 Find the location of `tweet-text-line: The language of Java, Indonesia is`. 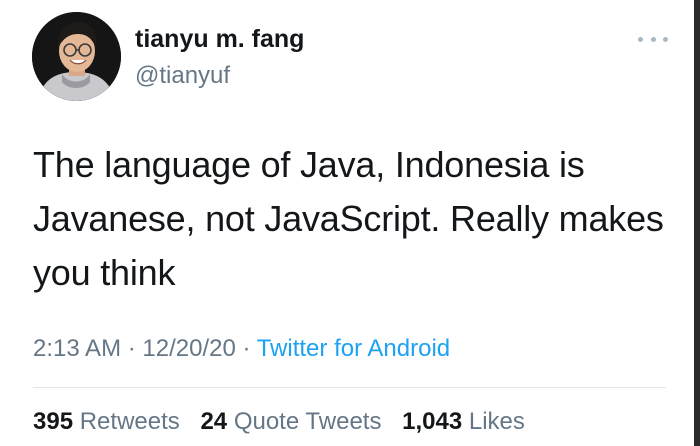

tweet-text-line: The language of Java, Indonesia is is located at coordinates (309, 164).